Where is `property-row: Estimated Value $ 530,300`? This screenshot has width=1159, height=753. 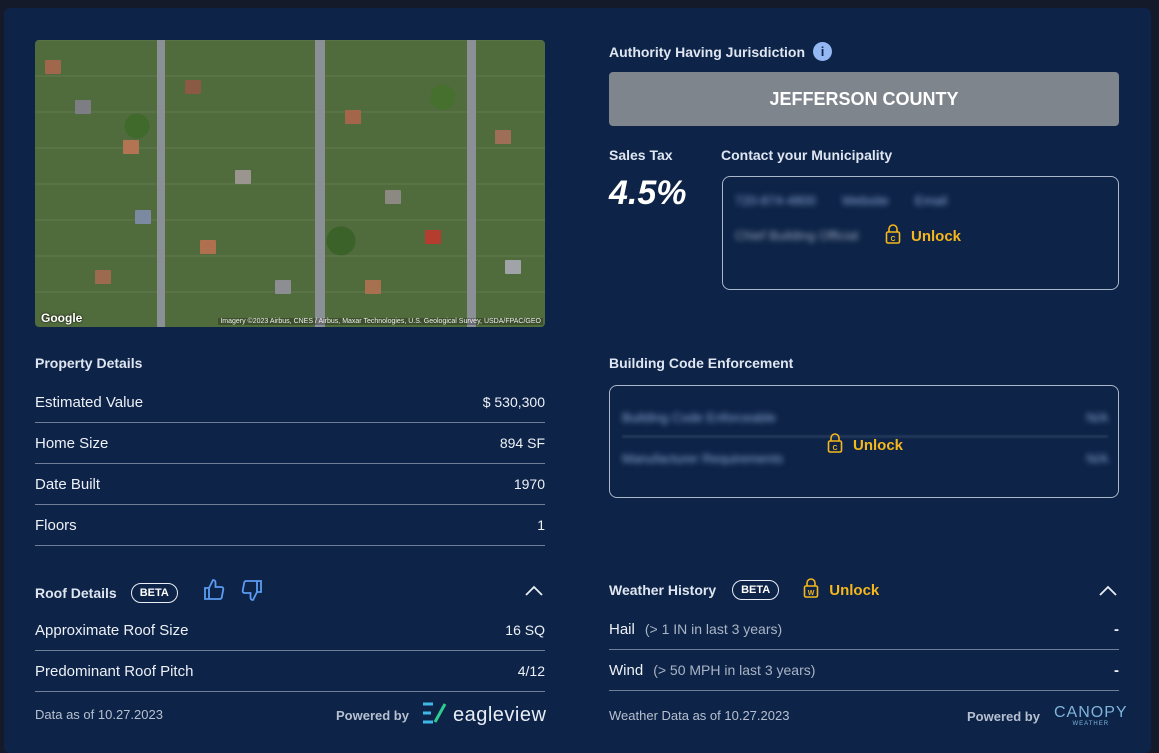
property-row: Estimated Value $ 530,300 is located at coordinates (290, 402).